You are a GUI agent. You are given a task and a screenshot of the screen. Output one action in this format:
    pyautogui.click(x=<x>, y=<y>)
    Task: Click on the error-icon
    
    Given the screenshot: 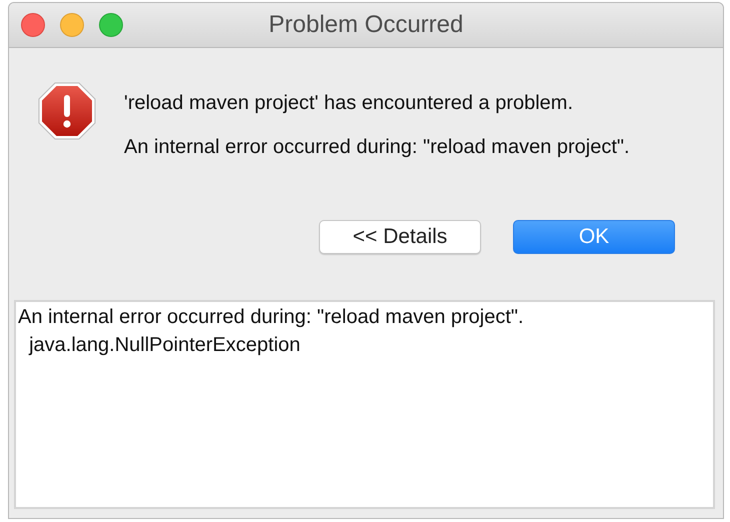 What is the action you would take?
    pyautogui.click(x=67, y=111)
    